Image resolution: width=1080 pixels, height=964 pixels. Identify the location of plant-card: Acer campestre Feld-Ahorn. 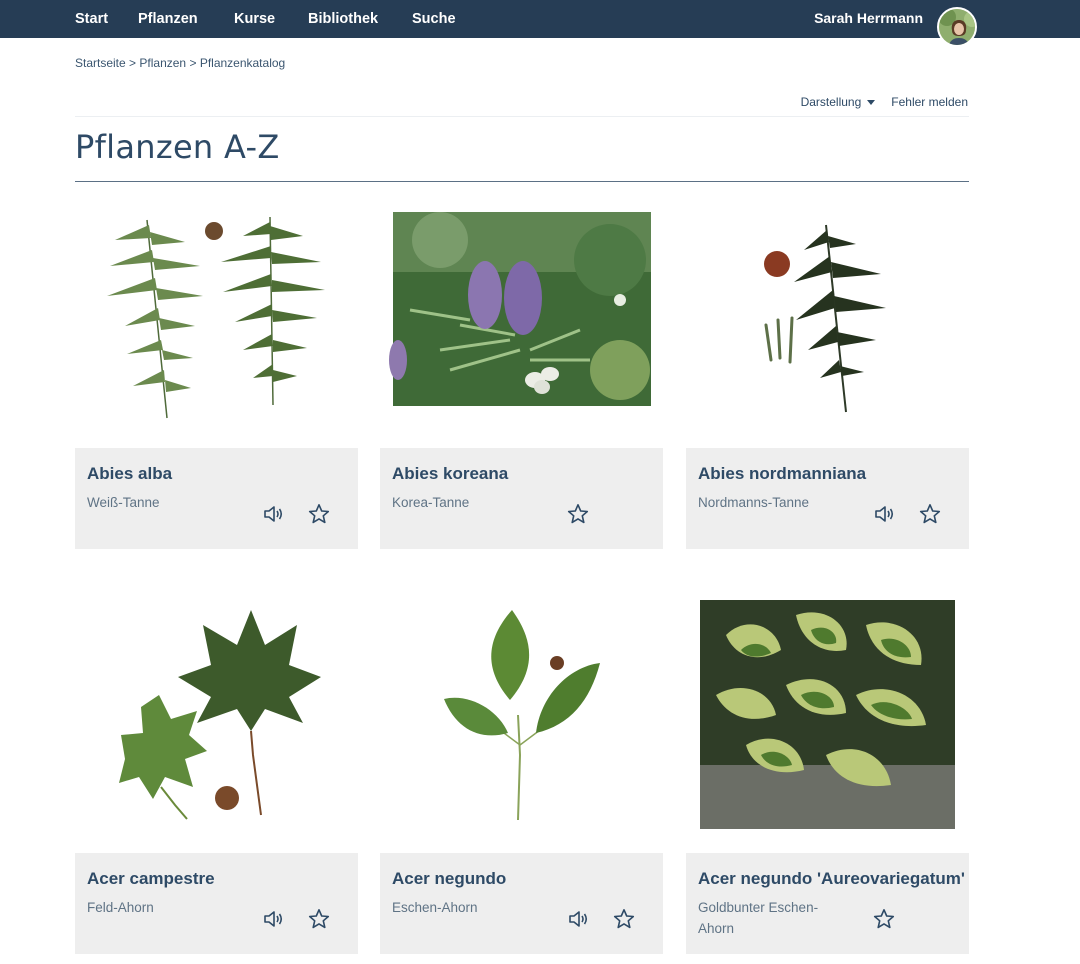
(216, 779).